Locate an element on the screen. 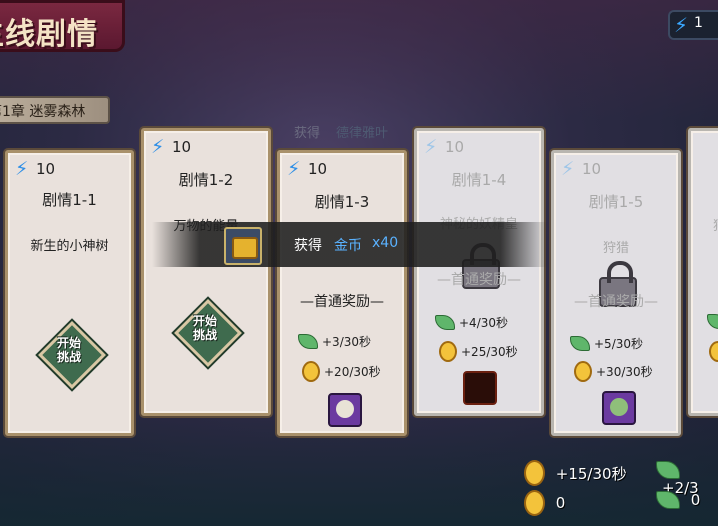 The width and height of the screenshot is (718, 526). toast-label: 获得 is located at coordinates (308, 246).